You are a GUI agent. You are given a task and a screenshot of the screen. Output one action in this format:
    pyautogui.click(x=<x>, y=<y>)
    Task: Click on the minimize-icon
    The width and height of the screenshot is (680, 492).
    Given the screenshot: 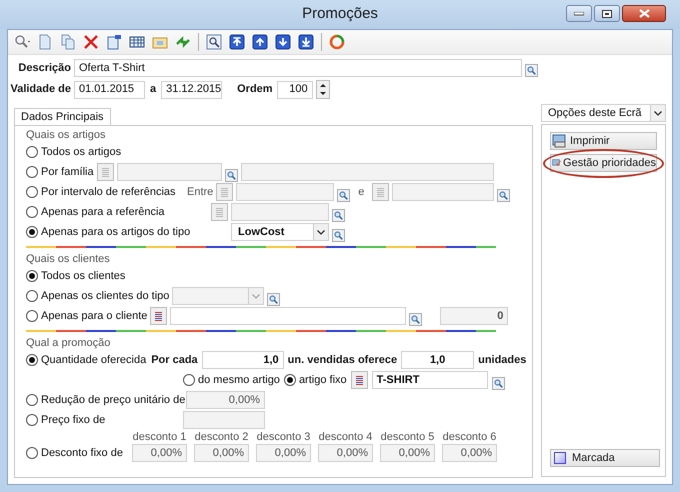 What is the action you would take?
    pyautogui.click(x=579, y=14)
    